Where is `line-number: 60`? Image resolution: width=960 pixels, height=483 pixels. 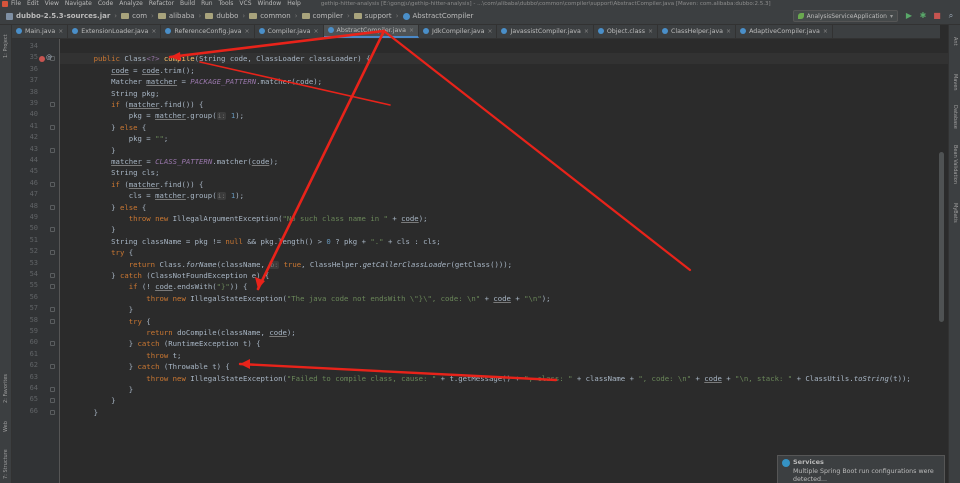
line-number: 60 is located at coordinates (33, 342).